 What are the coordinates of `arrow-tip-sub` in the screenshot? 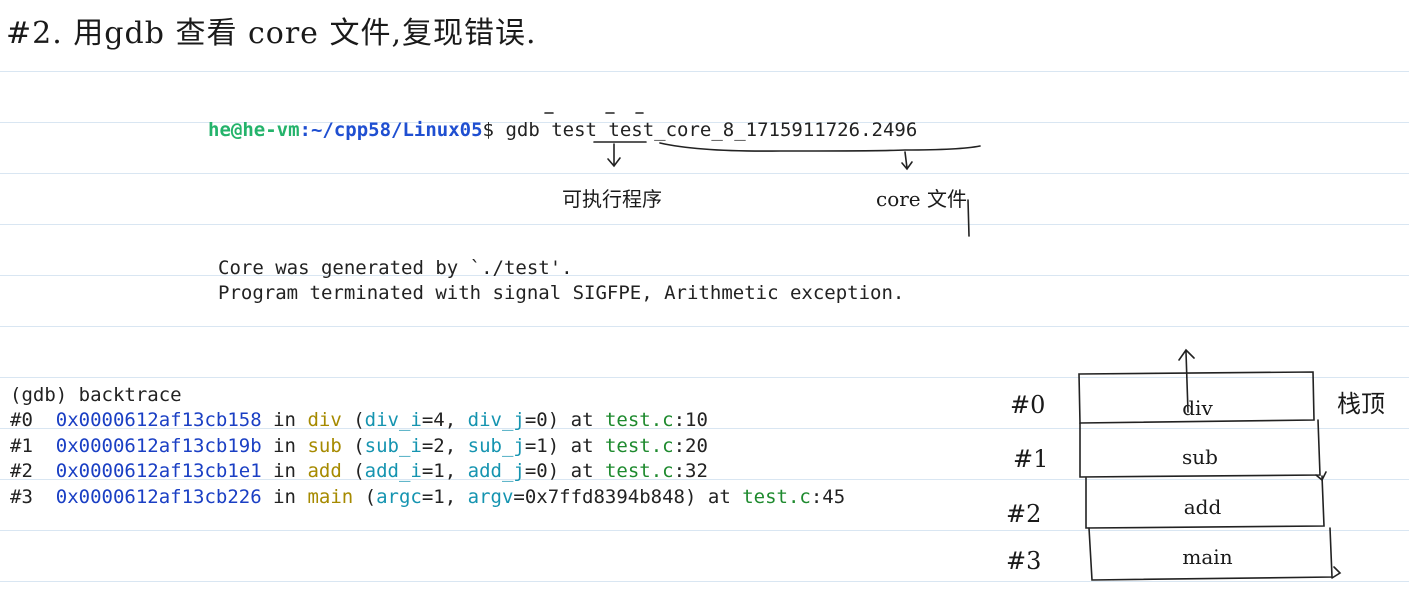 It's located at (1321, 476).